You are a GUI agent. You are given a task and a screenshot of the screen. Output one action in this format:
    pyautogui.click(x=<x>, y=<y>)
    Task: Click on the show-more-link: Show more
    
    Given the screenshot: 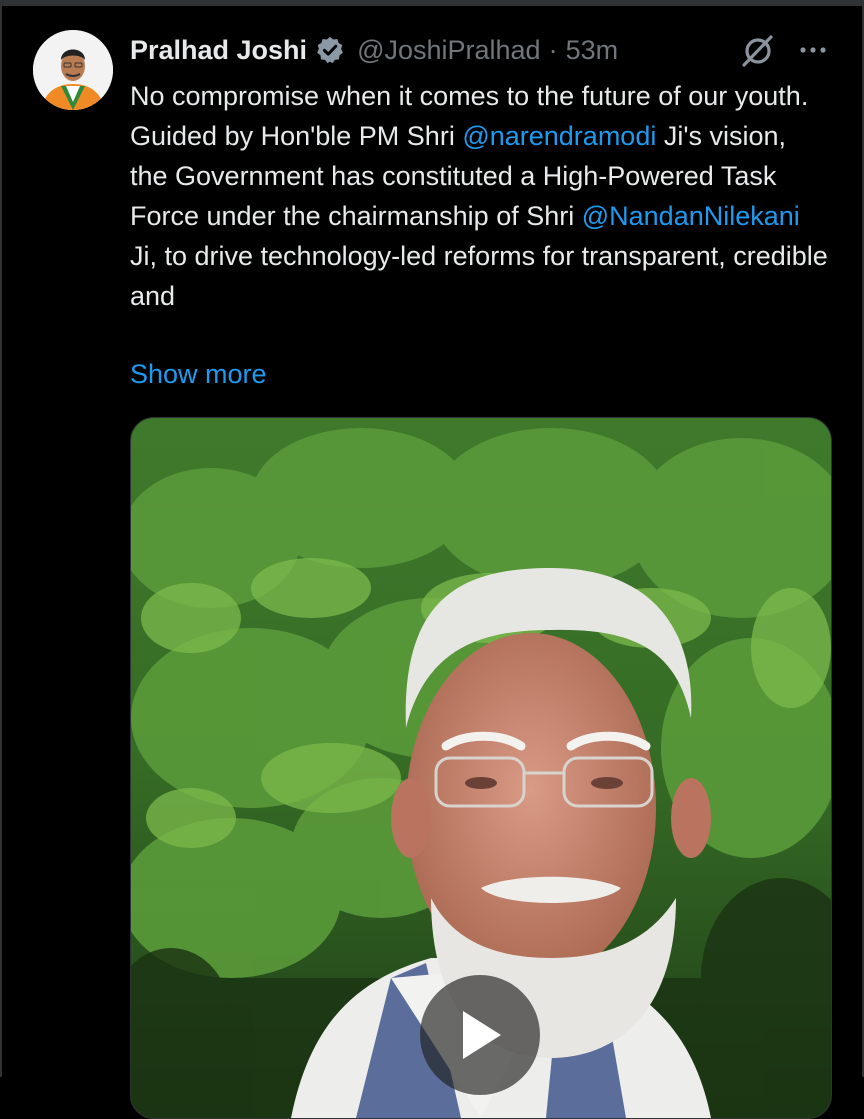 What is the action you would take?
    pyautogui.click(x=198, y=374)
    